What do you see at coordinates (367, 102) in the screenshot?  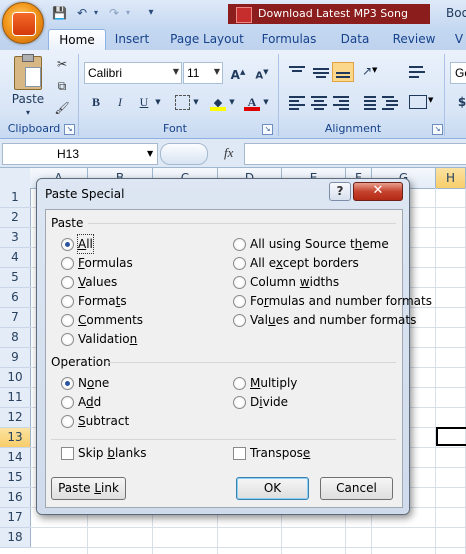 I see `decrease-indent-icon` at bounding box center [367, 102].